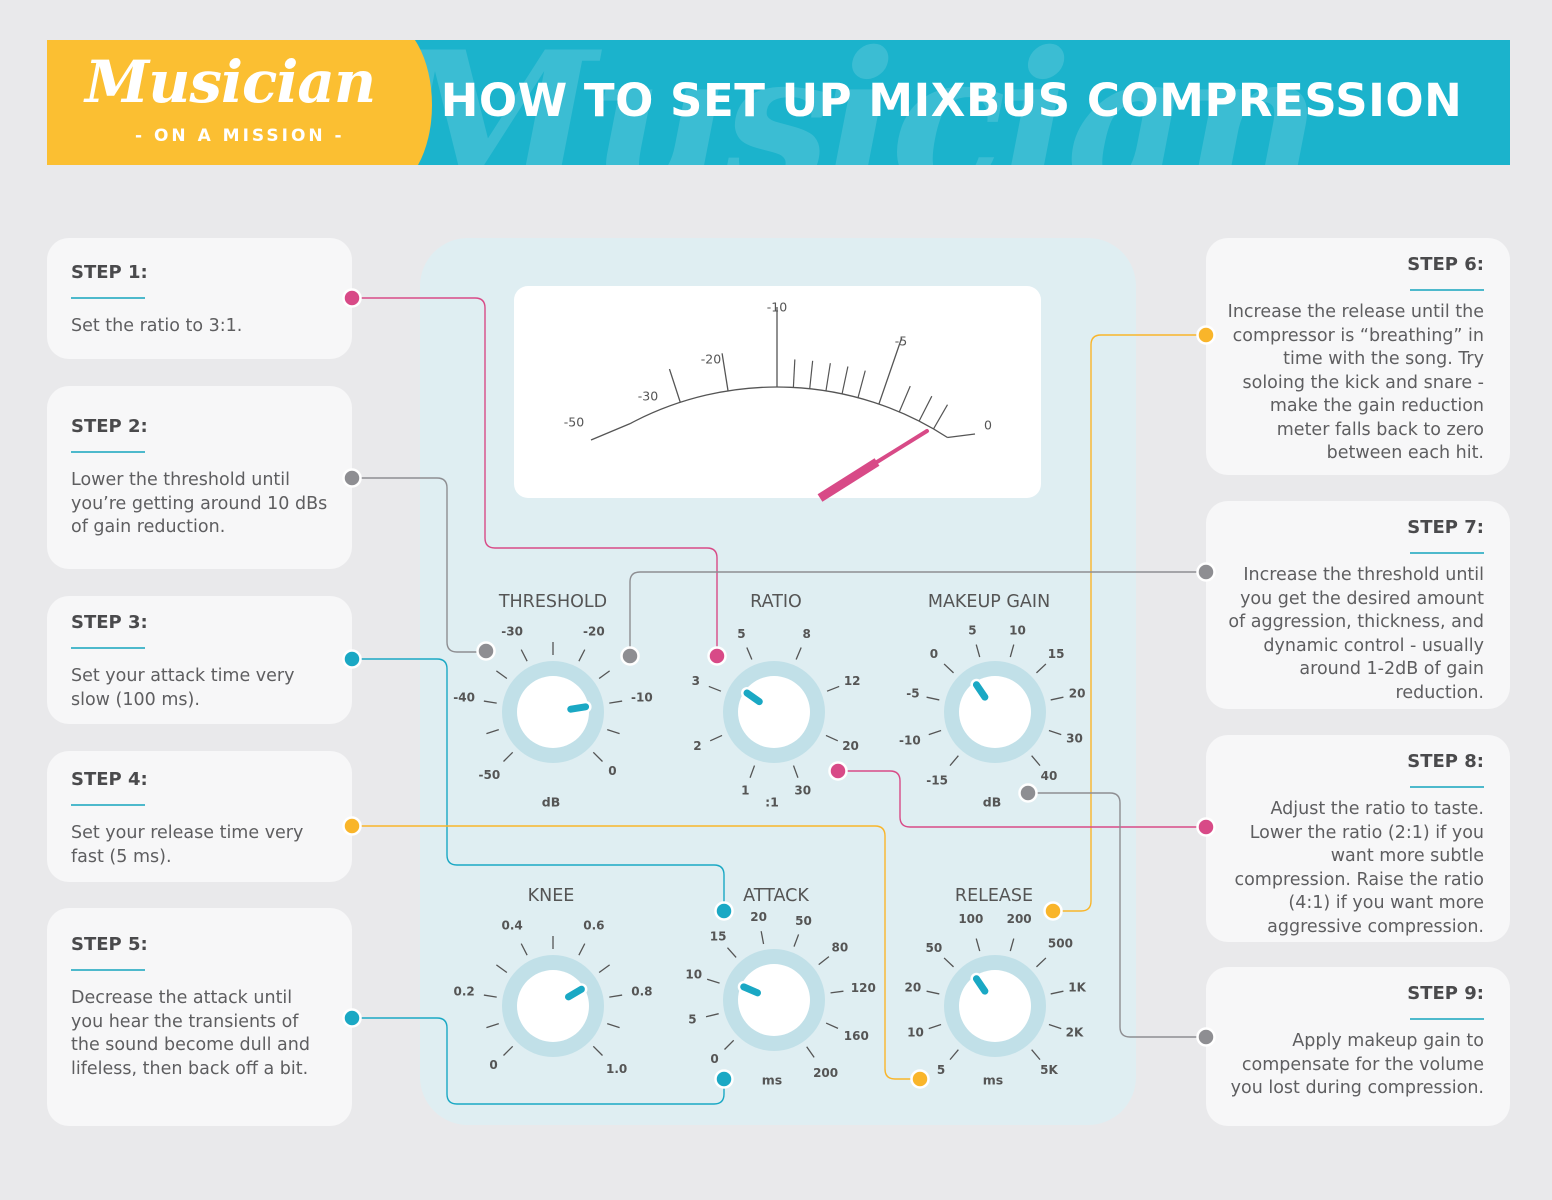 The width and height of the screenshot is (1552, 1200). Describe the element at coordinates (696, 681) in the screenshot. I see `knob-tick-label: 3` at that location.